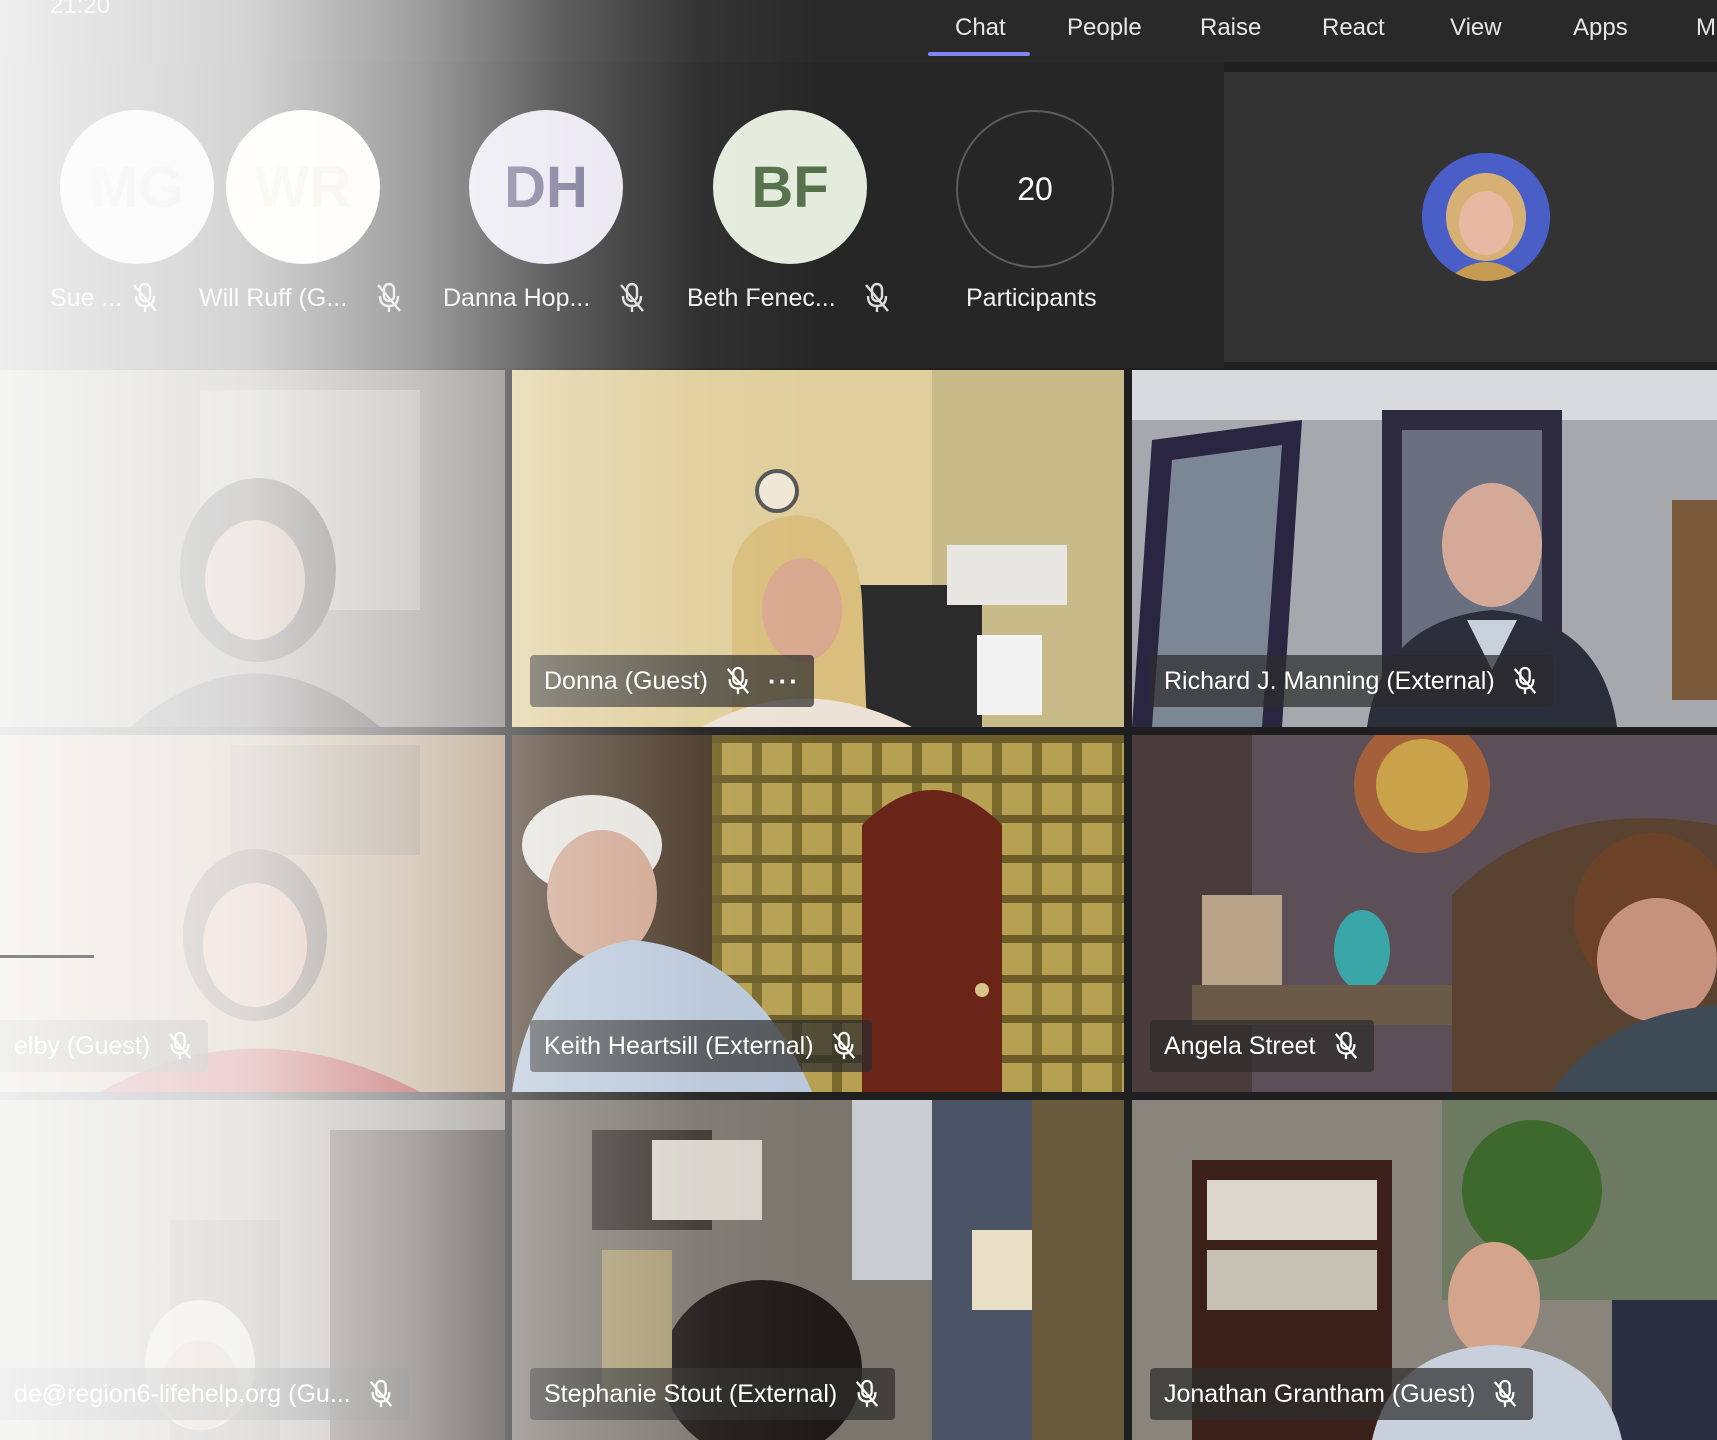 The width and height of the screenshot is (1717, 1440). What do you see at coordinates (1424, 1270) in the screenshot?
I see `video-tile: Jonathan Grantham (Guest)` at bounding box center [1424, 1270].